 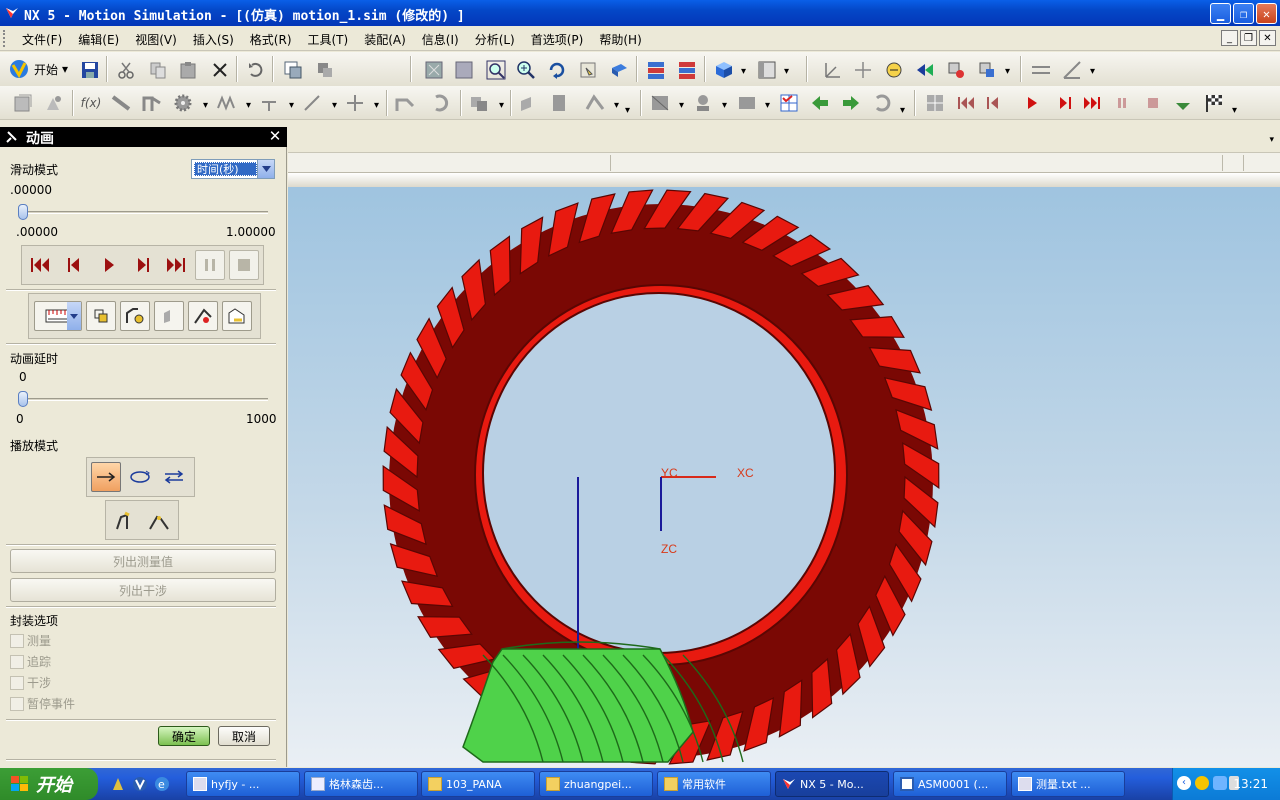 What do you see at coordinates (275, 136) in the screenshot?
I see `dialog-close-icon: ✕` at bounding box center [275, 136].